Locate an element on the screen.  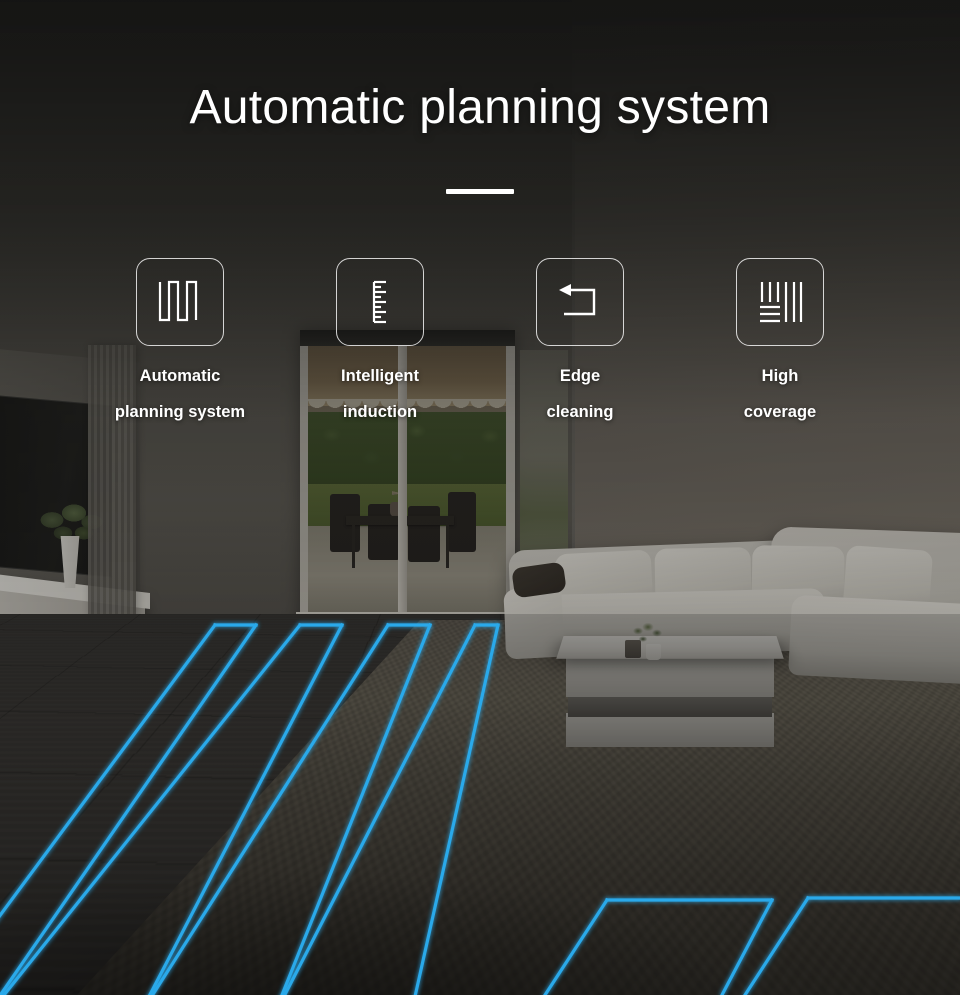
feature-intelligent-induction: Intelligent induction is located at coordinates (380, 340).